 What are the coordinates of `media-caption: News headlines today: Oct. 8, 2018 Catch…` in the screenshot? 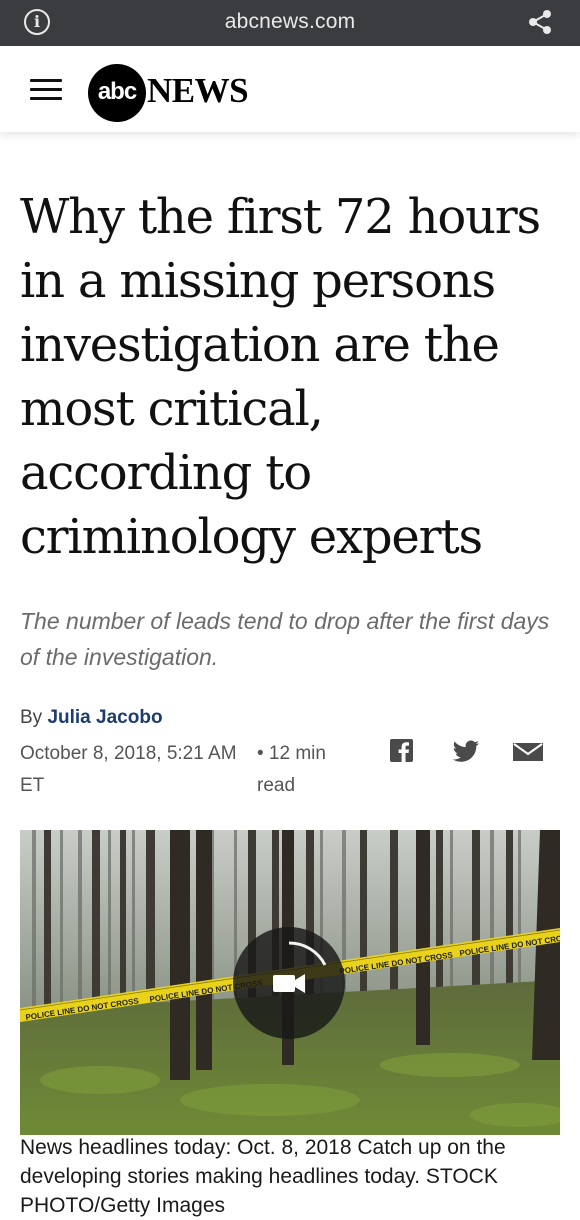 It's located at (263, 1176).